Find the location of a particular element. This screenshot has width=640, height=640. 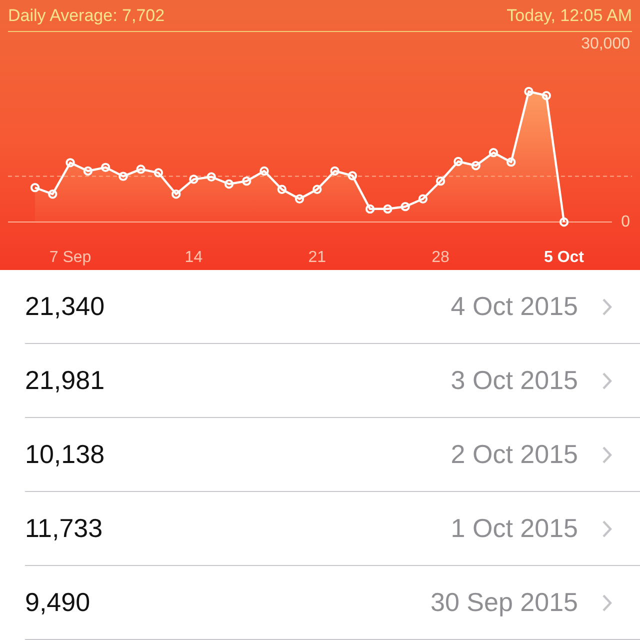

step-count: 9,490 is located at coordinates (58, 602).